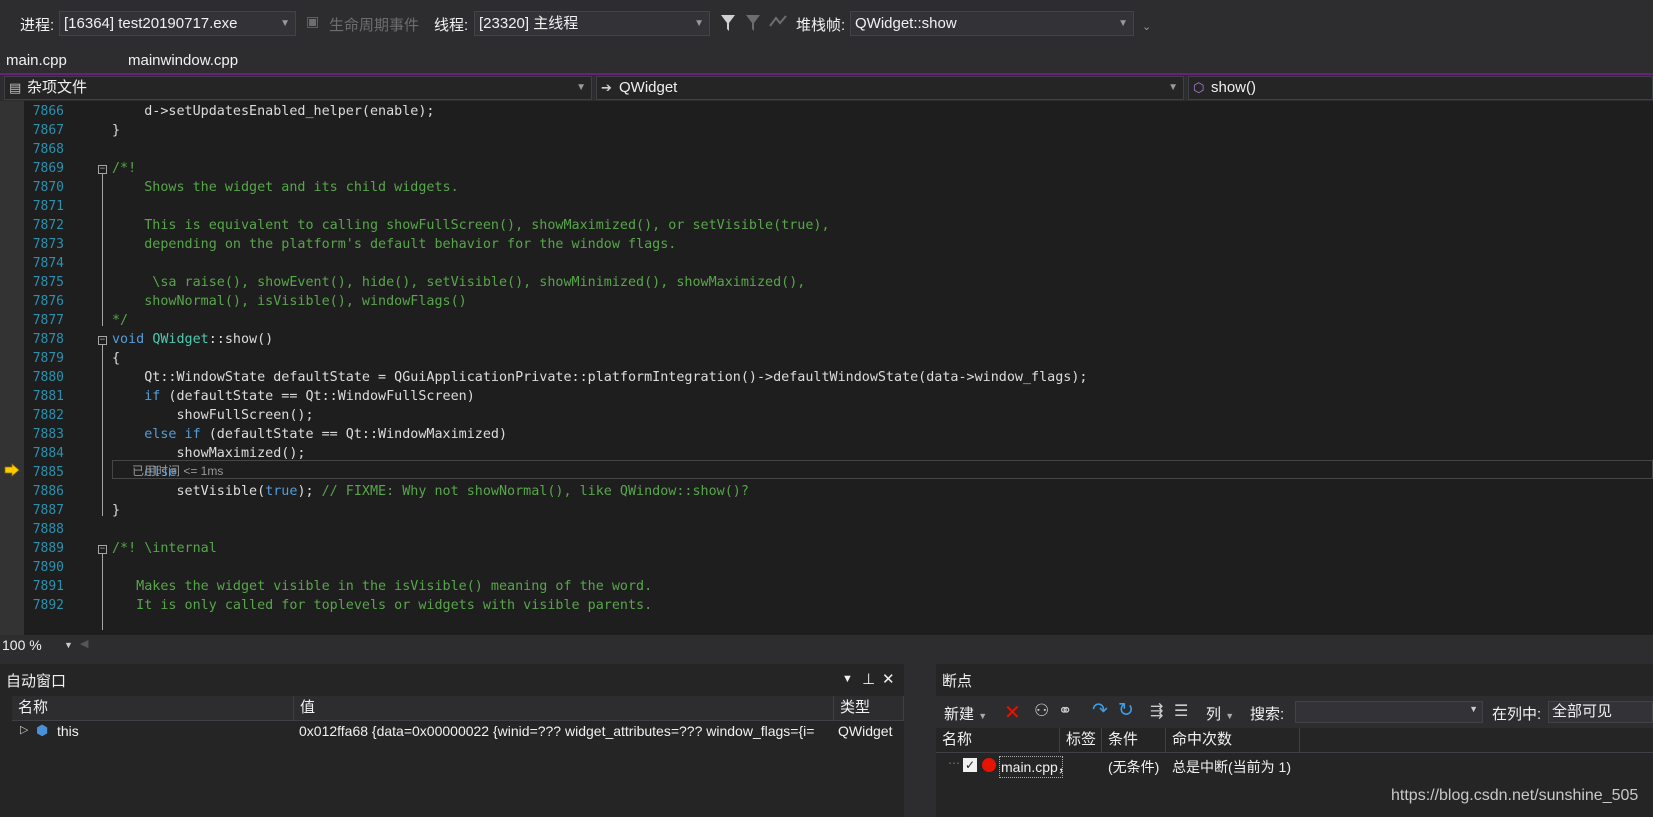  What do you see at coordinates (22, 645) in the screenshot?
I see `zoom-value: 100 %` at bounding box center [22, 645].